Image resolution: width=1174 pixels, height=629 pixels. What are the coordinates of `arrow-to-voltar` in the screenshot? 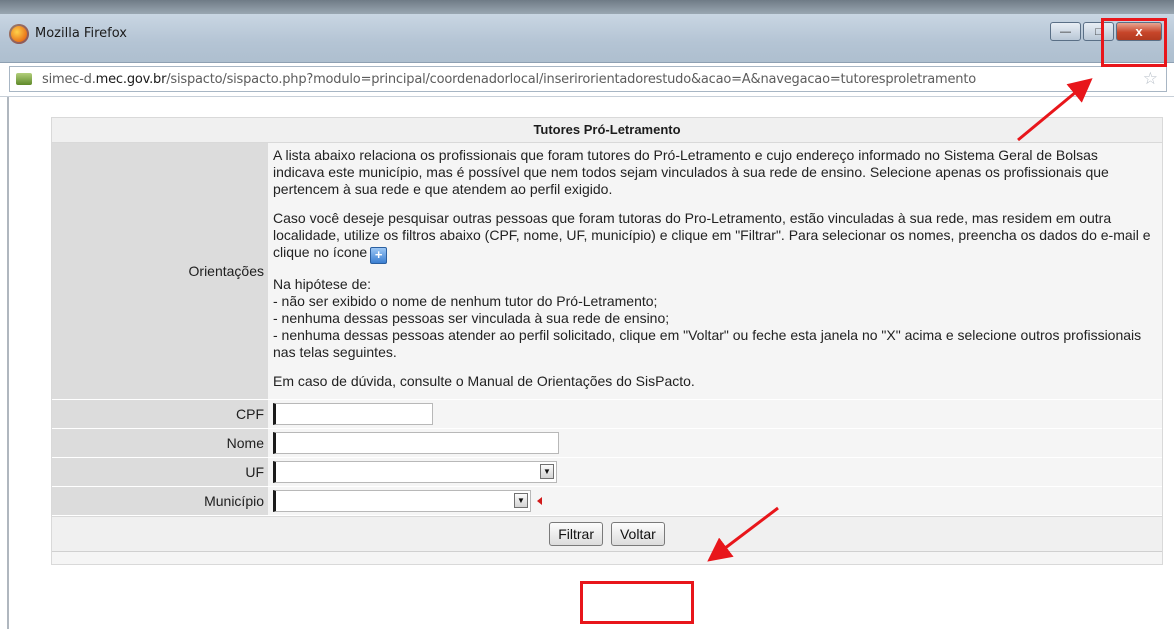 It's located at (743, 534).